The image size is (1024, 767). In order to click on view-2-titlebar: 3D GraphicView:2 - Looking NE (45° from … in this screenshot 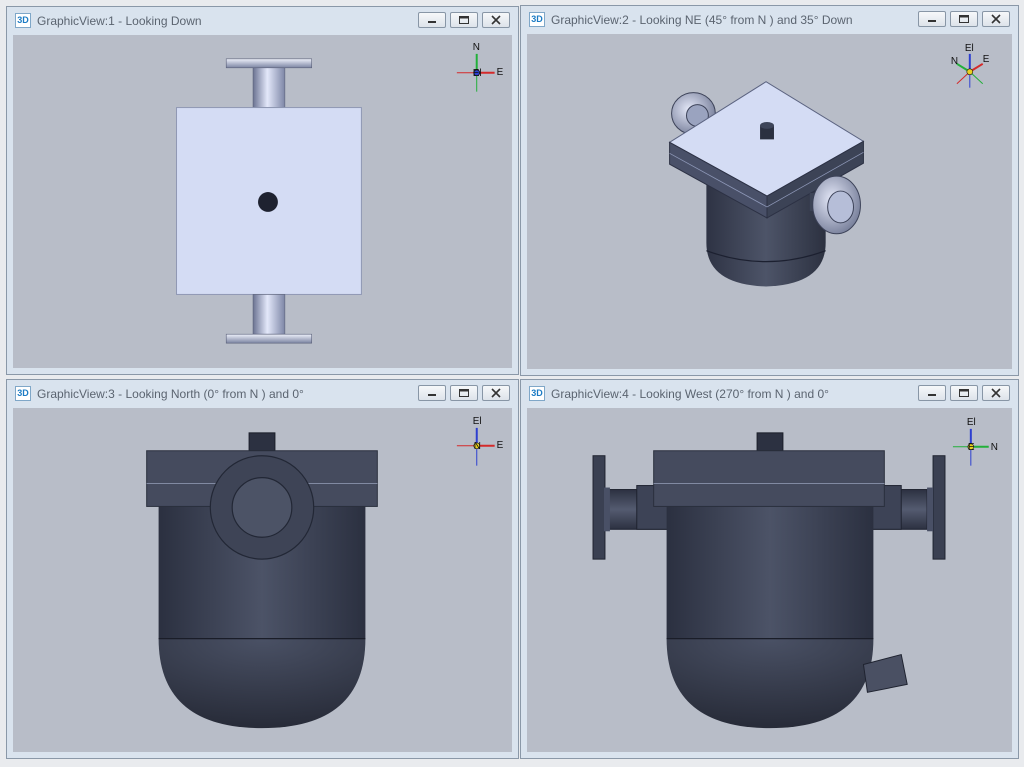, I will do `click(769, 20)`.